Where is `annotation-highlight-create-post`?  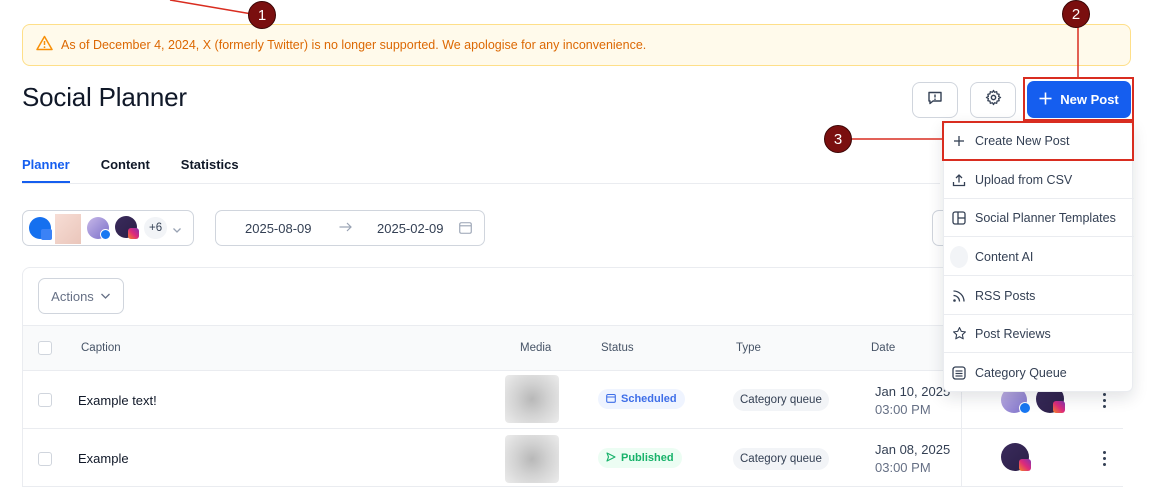 annotation-highlight-create-post is located at coordinates (1038, 141).